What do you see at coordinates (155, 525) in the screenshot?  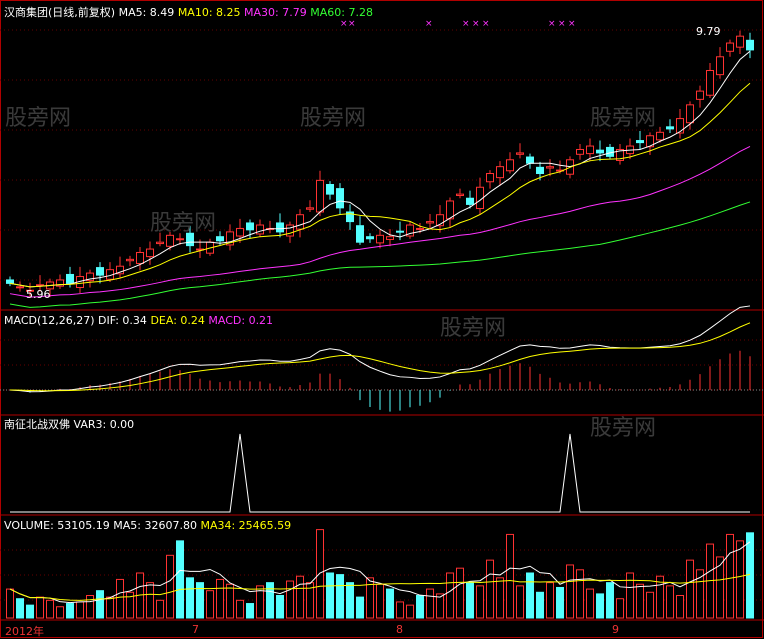 I see `volume-ma5: MA5: 32607.80` at bounding box center [155, 525].